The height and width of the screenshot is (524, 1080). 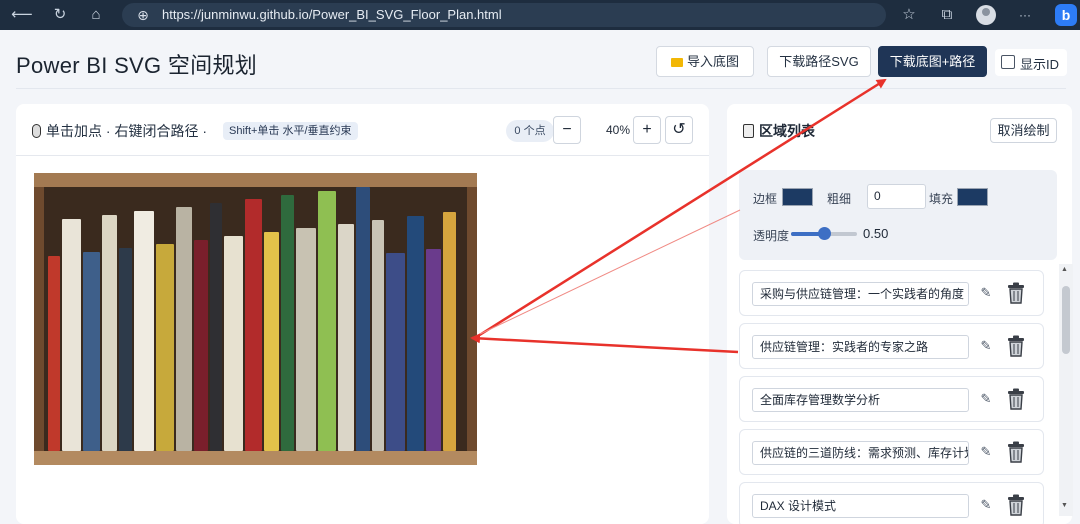 I want to click on header-divider, so click(x=541, y=88).